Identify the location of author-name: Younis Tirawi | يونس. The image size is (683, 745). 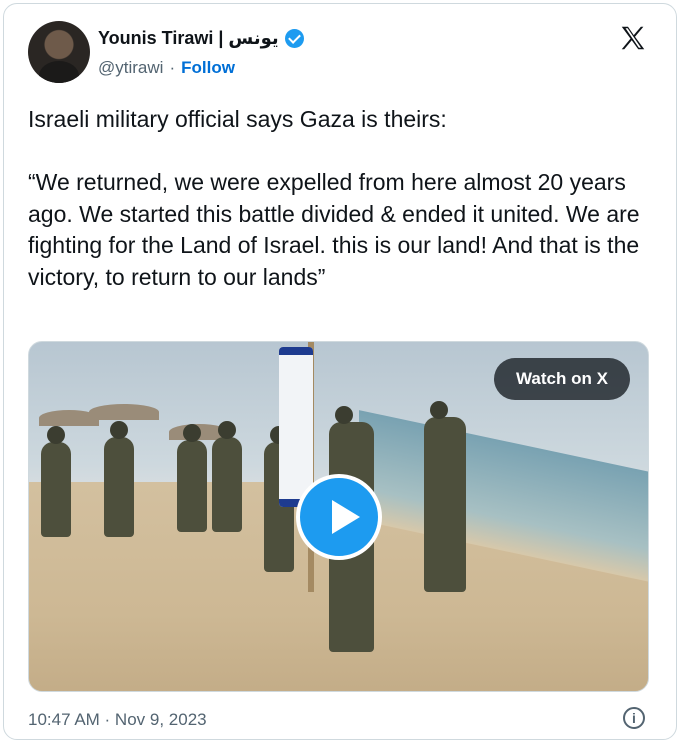
(188, 38).